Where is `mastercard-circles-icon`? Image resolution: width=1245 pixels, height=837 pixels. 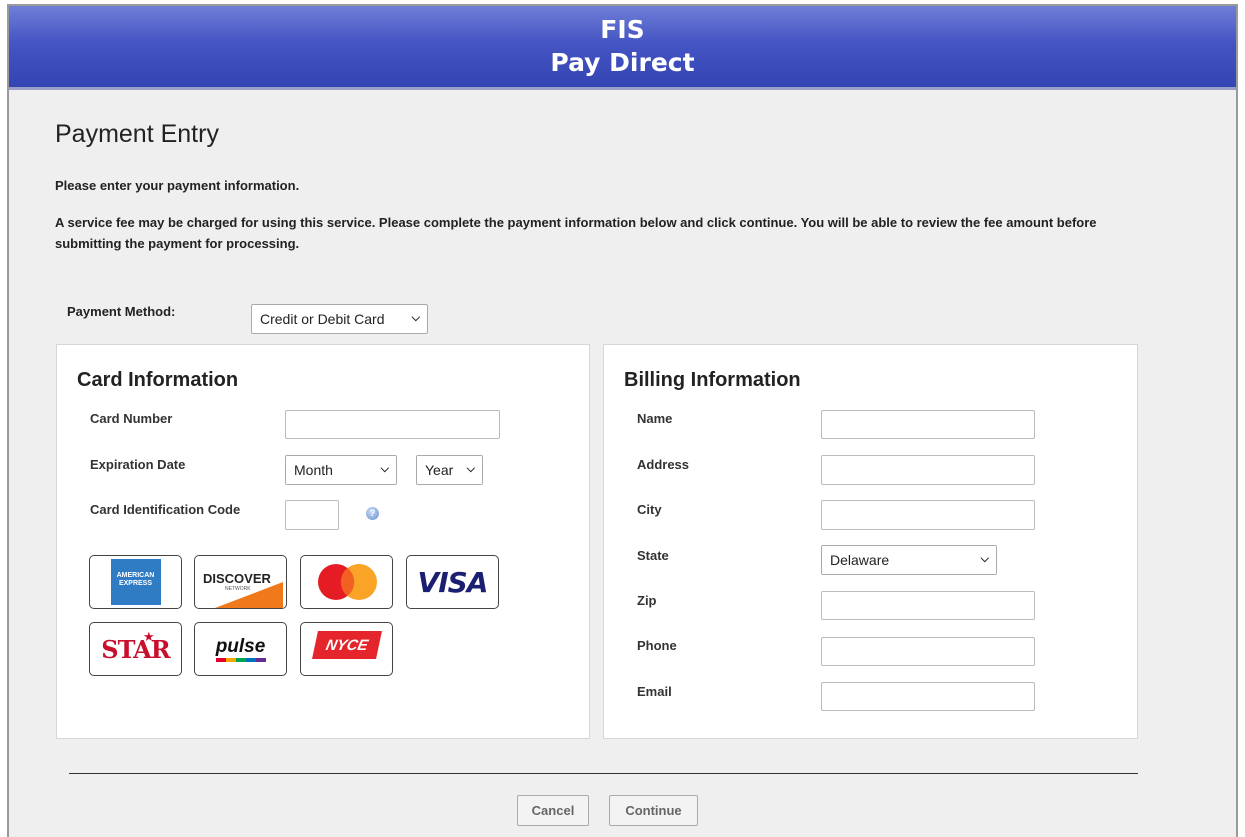 mastercard-circles-icon is located at coordinates (347, 582).